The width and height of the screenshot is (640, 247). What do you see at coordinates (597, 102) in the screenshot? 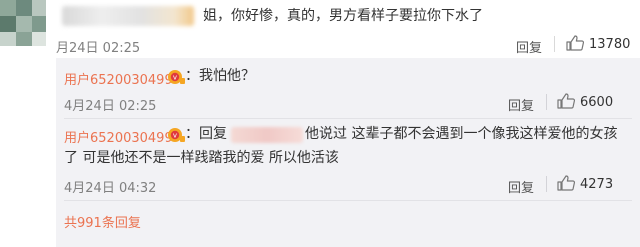
I see `like-count: 6600` at bounding box center [597, 102].